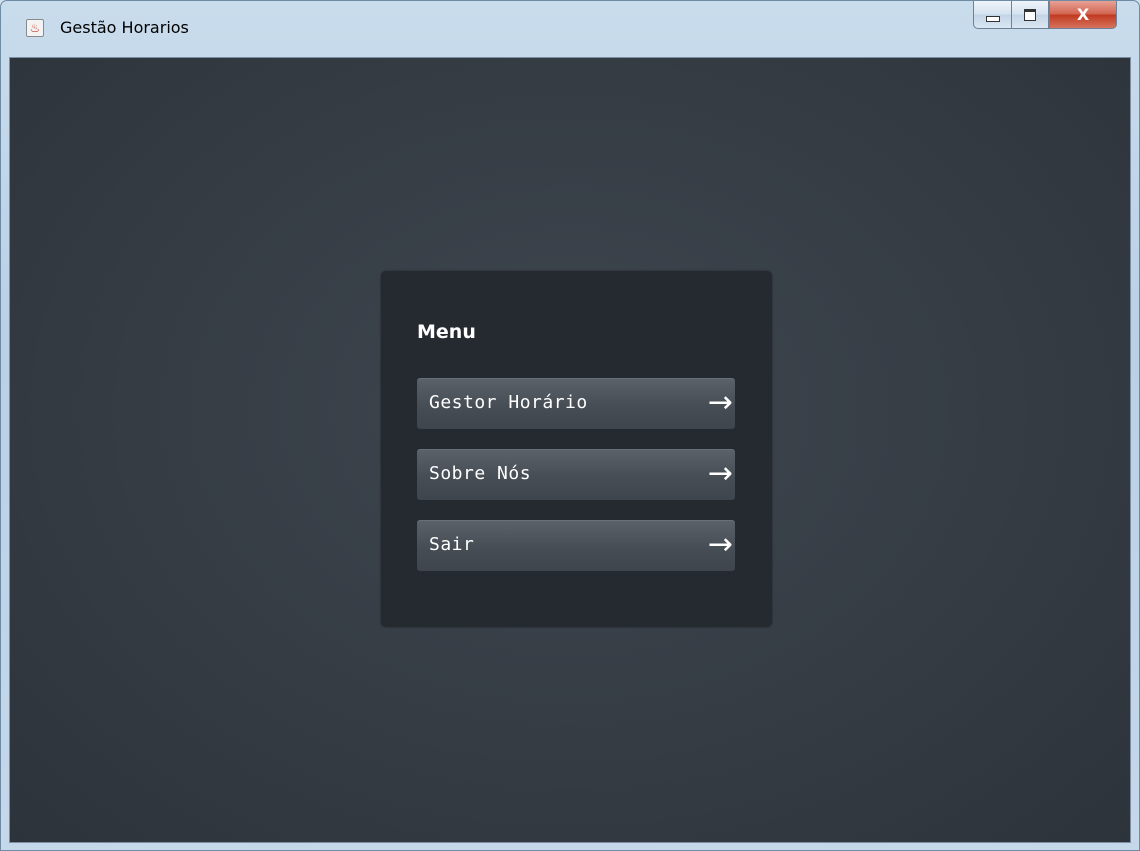 The width and height of the screenshot is (1140, 851). What do you see at coordinates (452, 544) in the screenshot?
I see `menu-item-label: Sair` at bounding box center [452, 544].